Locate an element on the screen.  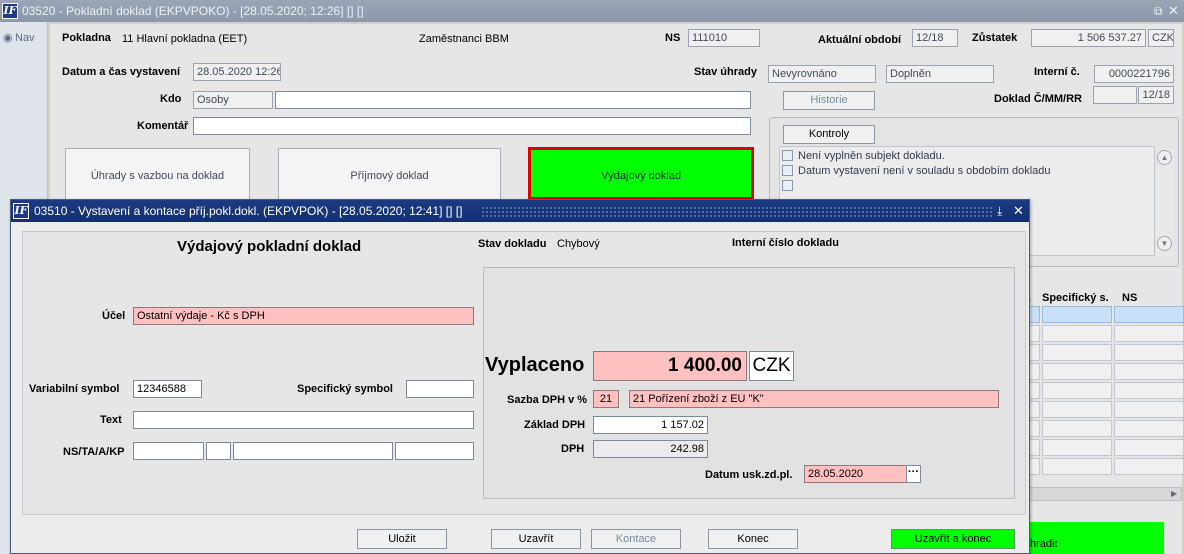
message-row: Není vyplněn subjekt dokladu. is located at coordinates (863, 157).